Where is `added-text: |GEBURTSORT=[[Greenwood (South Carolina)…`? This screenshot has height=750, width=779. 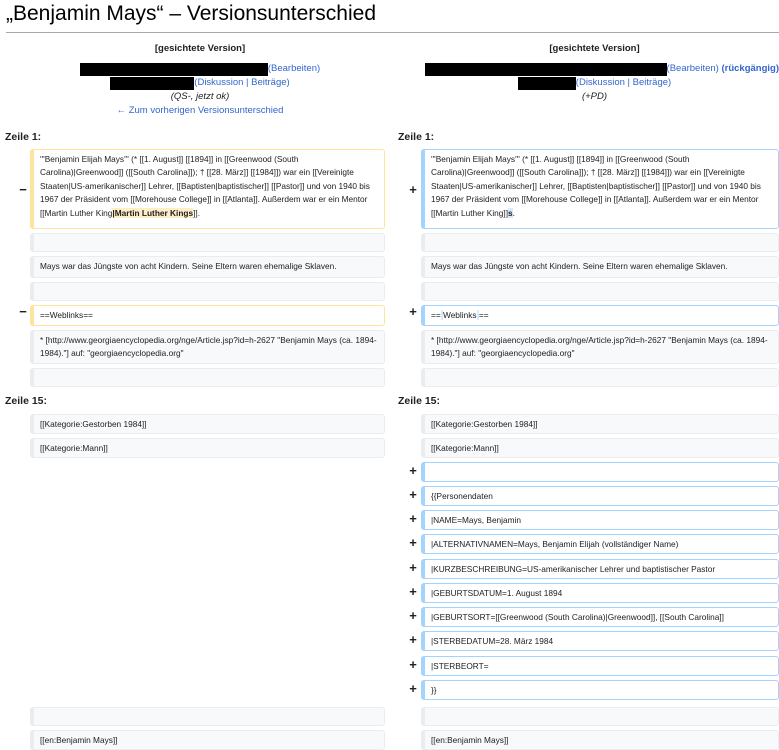 added-text: |GEBURTSORT=[[Greenwood (South Carolina)… is located at coordinates (577, 617).